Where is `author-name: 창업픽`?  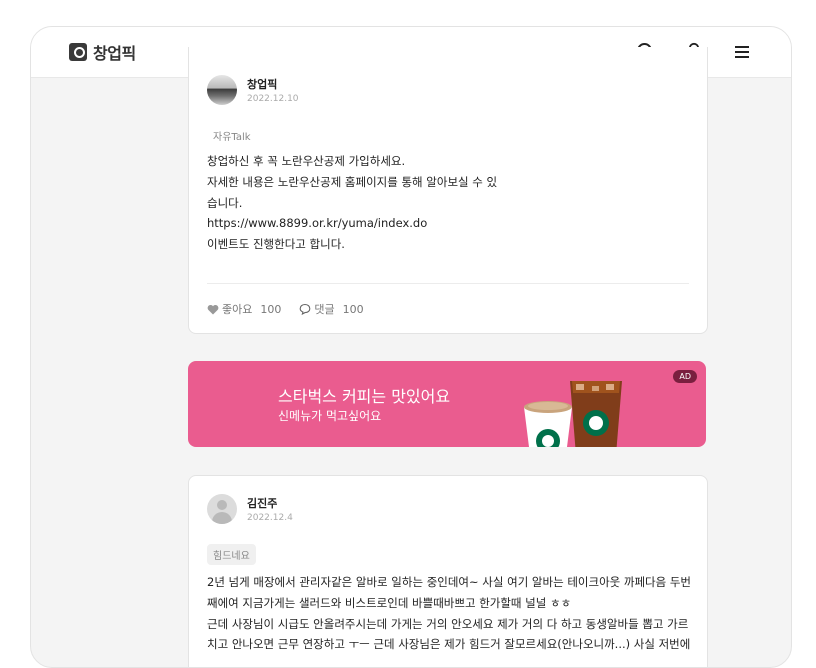
author-name: 창업픽 is located at coordinates (262, 84).